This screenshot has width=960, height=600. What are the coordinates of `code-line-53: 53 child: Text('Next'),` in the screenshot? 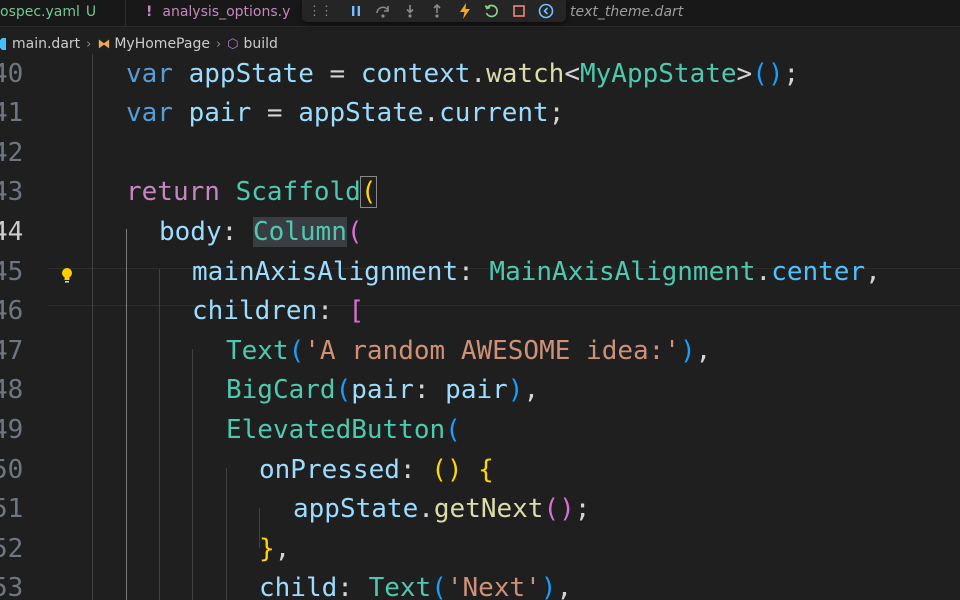 It's located at (480, 584).